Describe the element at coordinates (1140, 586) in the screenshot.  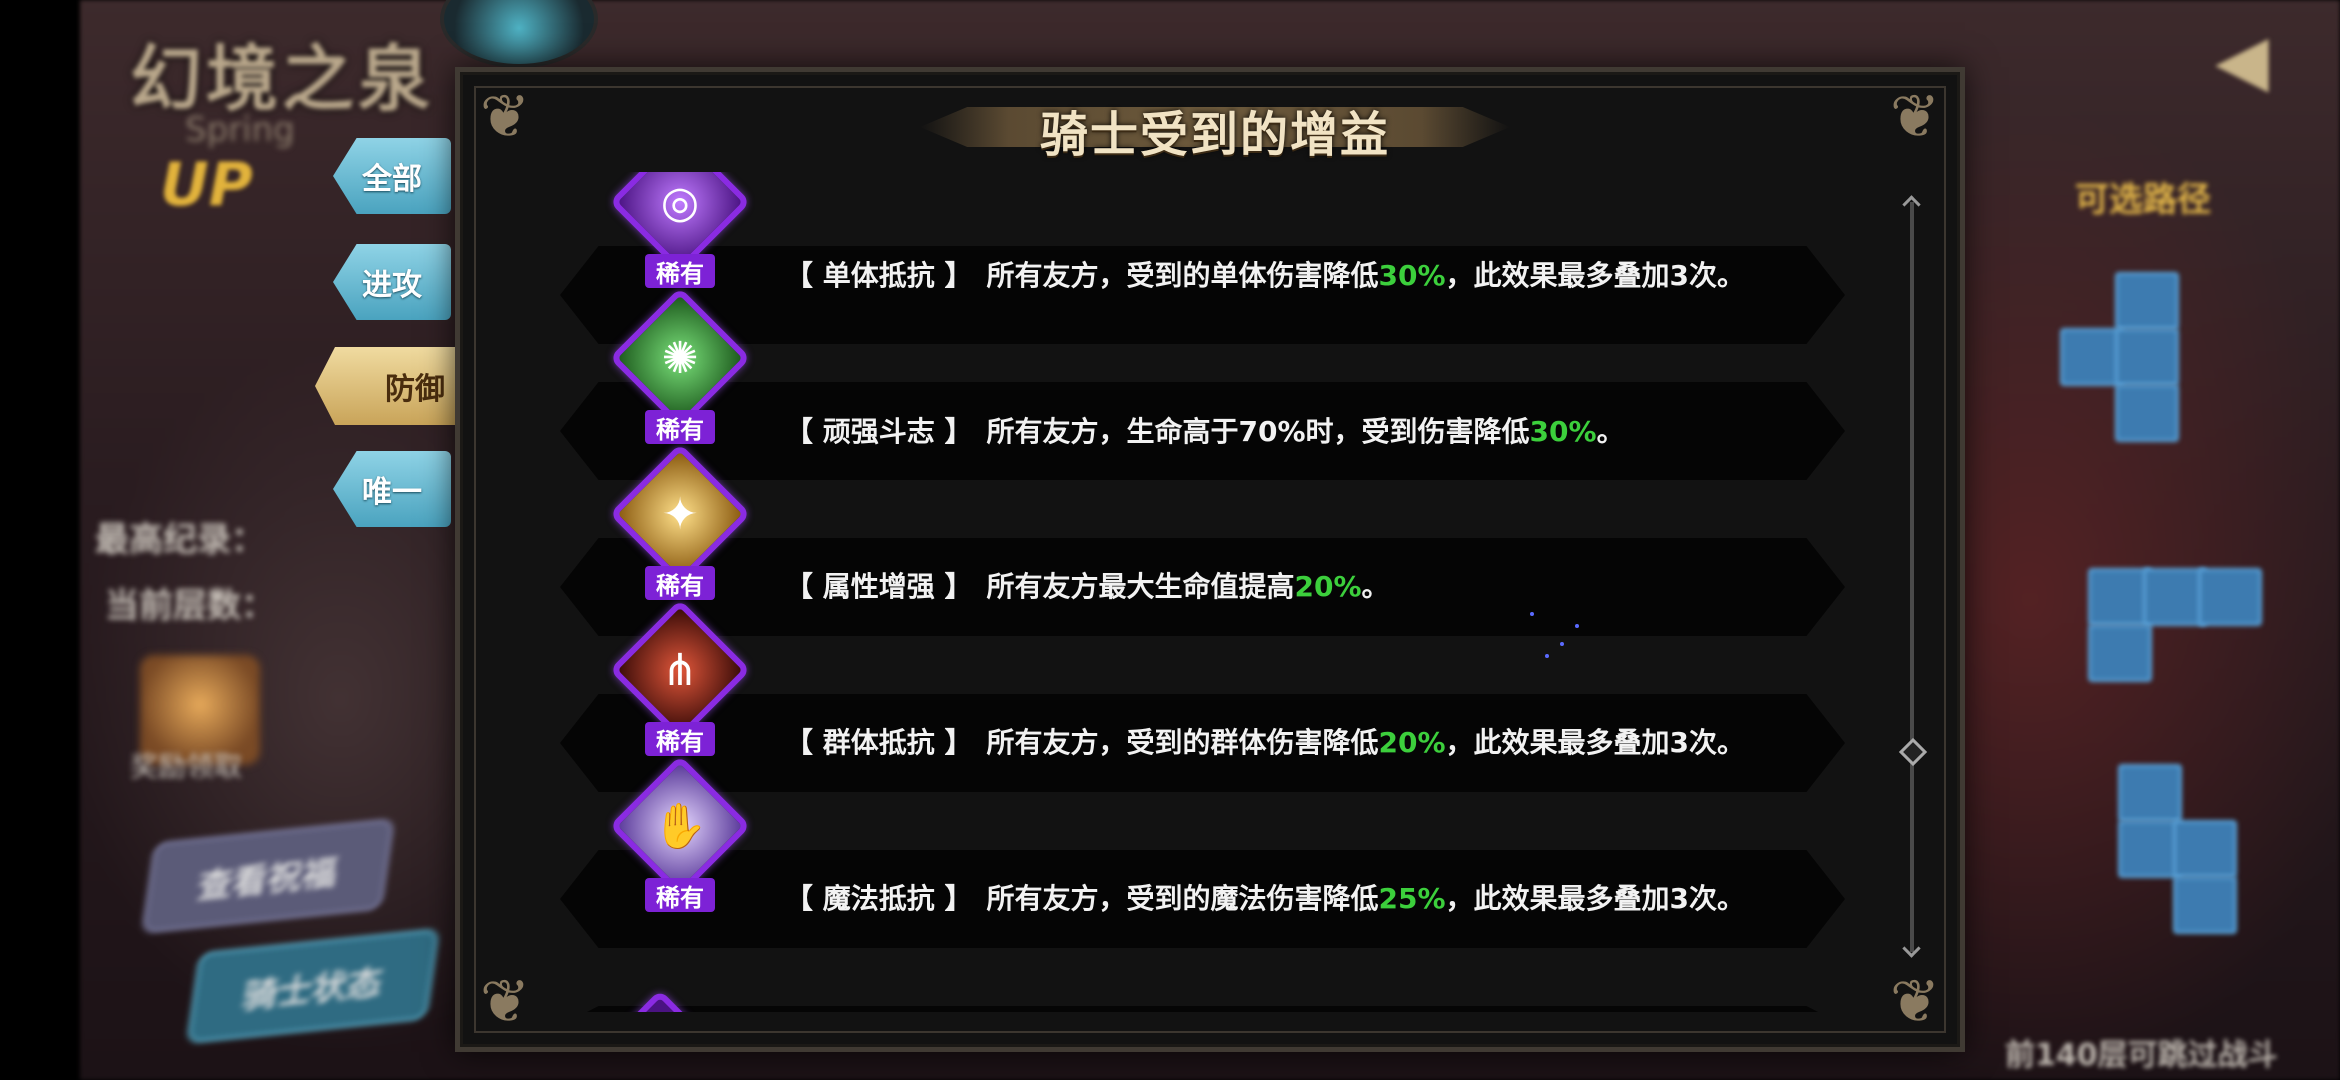
I see `buff-desc-before: 所有友方最大生命值提高` at that location.